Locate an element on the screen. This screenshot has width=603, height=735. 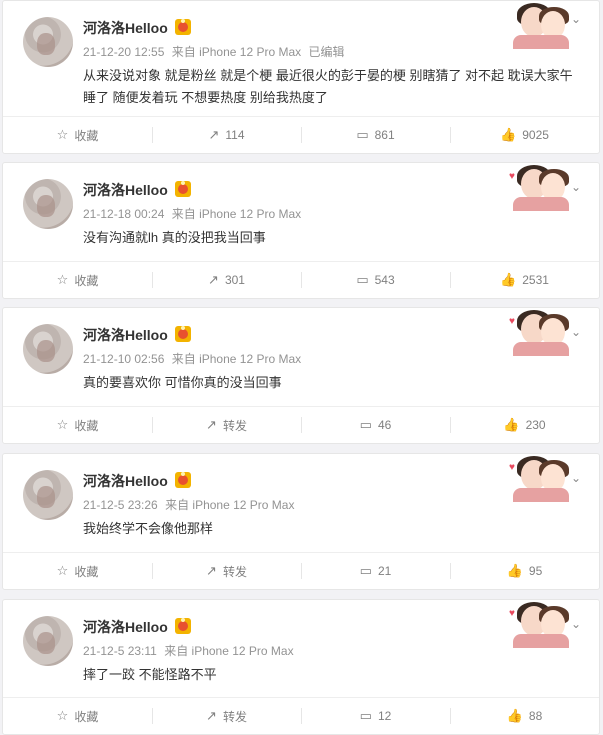
heart-icon: ♥ is located at coordinates (512, 613).